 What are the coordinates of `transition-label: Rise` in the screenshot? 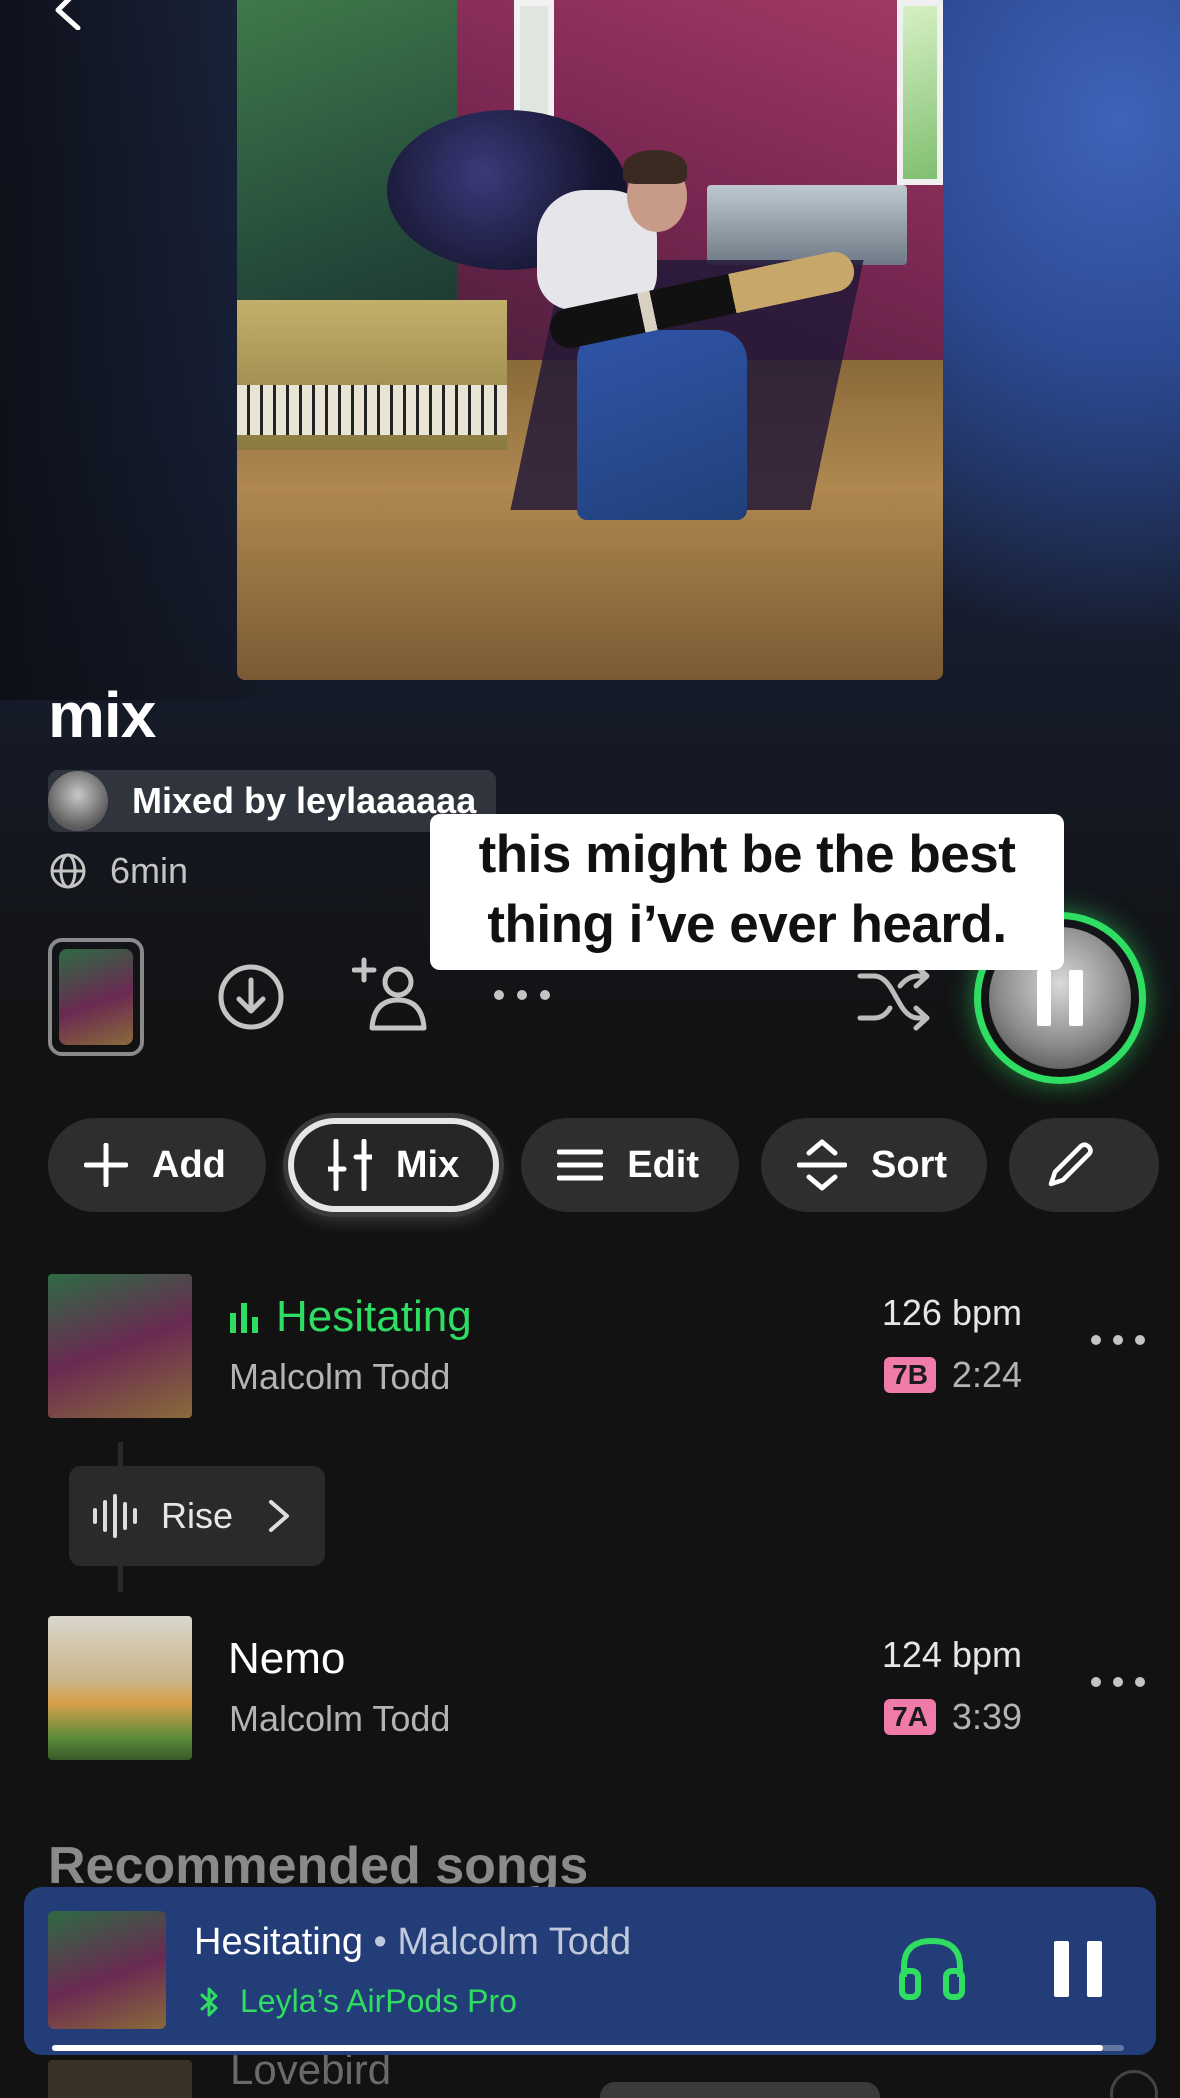 It's located at (197, 1515).